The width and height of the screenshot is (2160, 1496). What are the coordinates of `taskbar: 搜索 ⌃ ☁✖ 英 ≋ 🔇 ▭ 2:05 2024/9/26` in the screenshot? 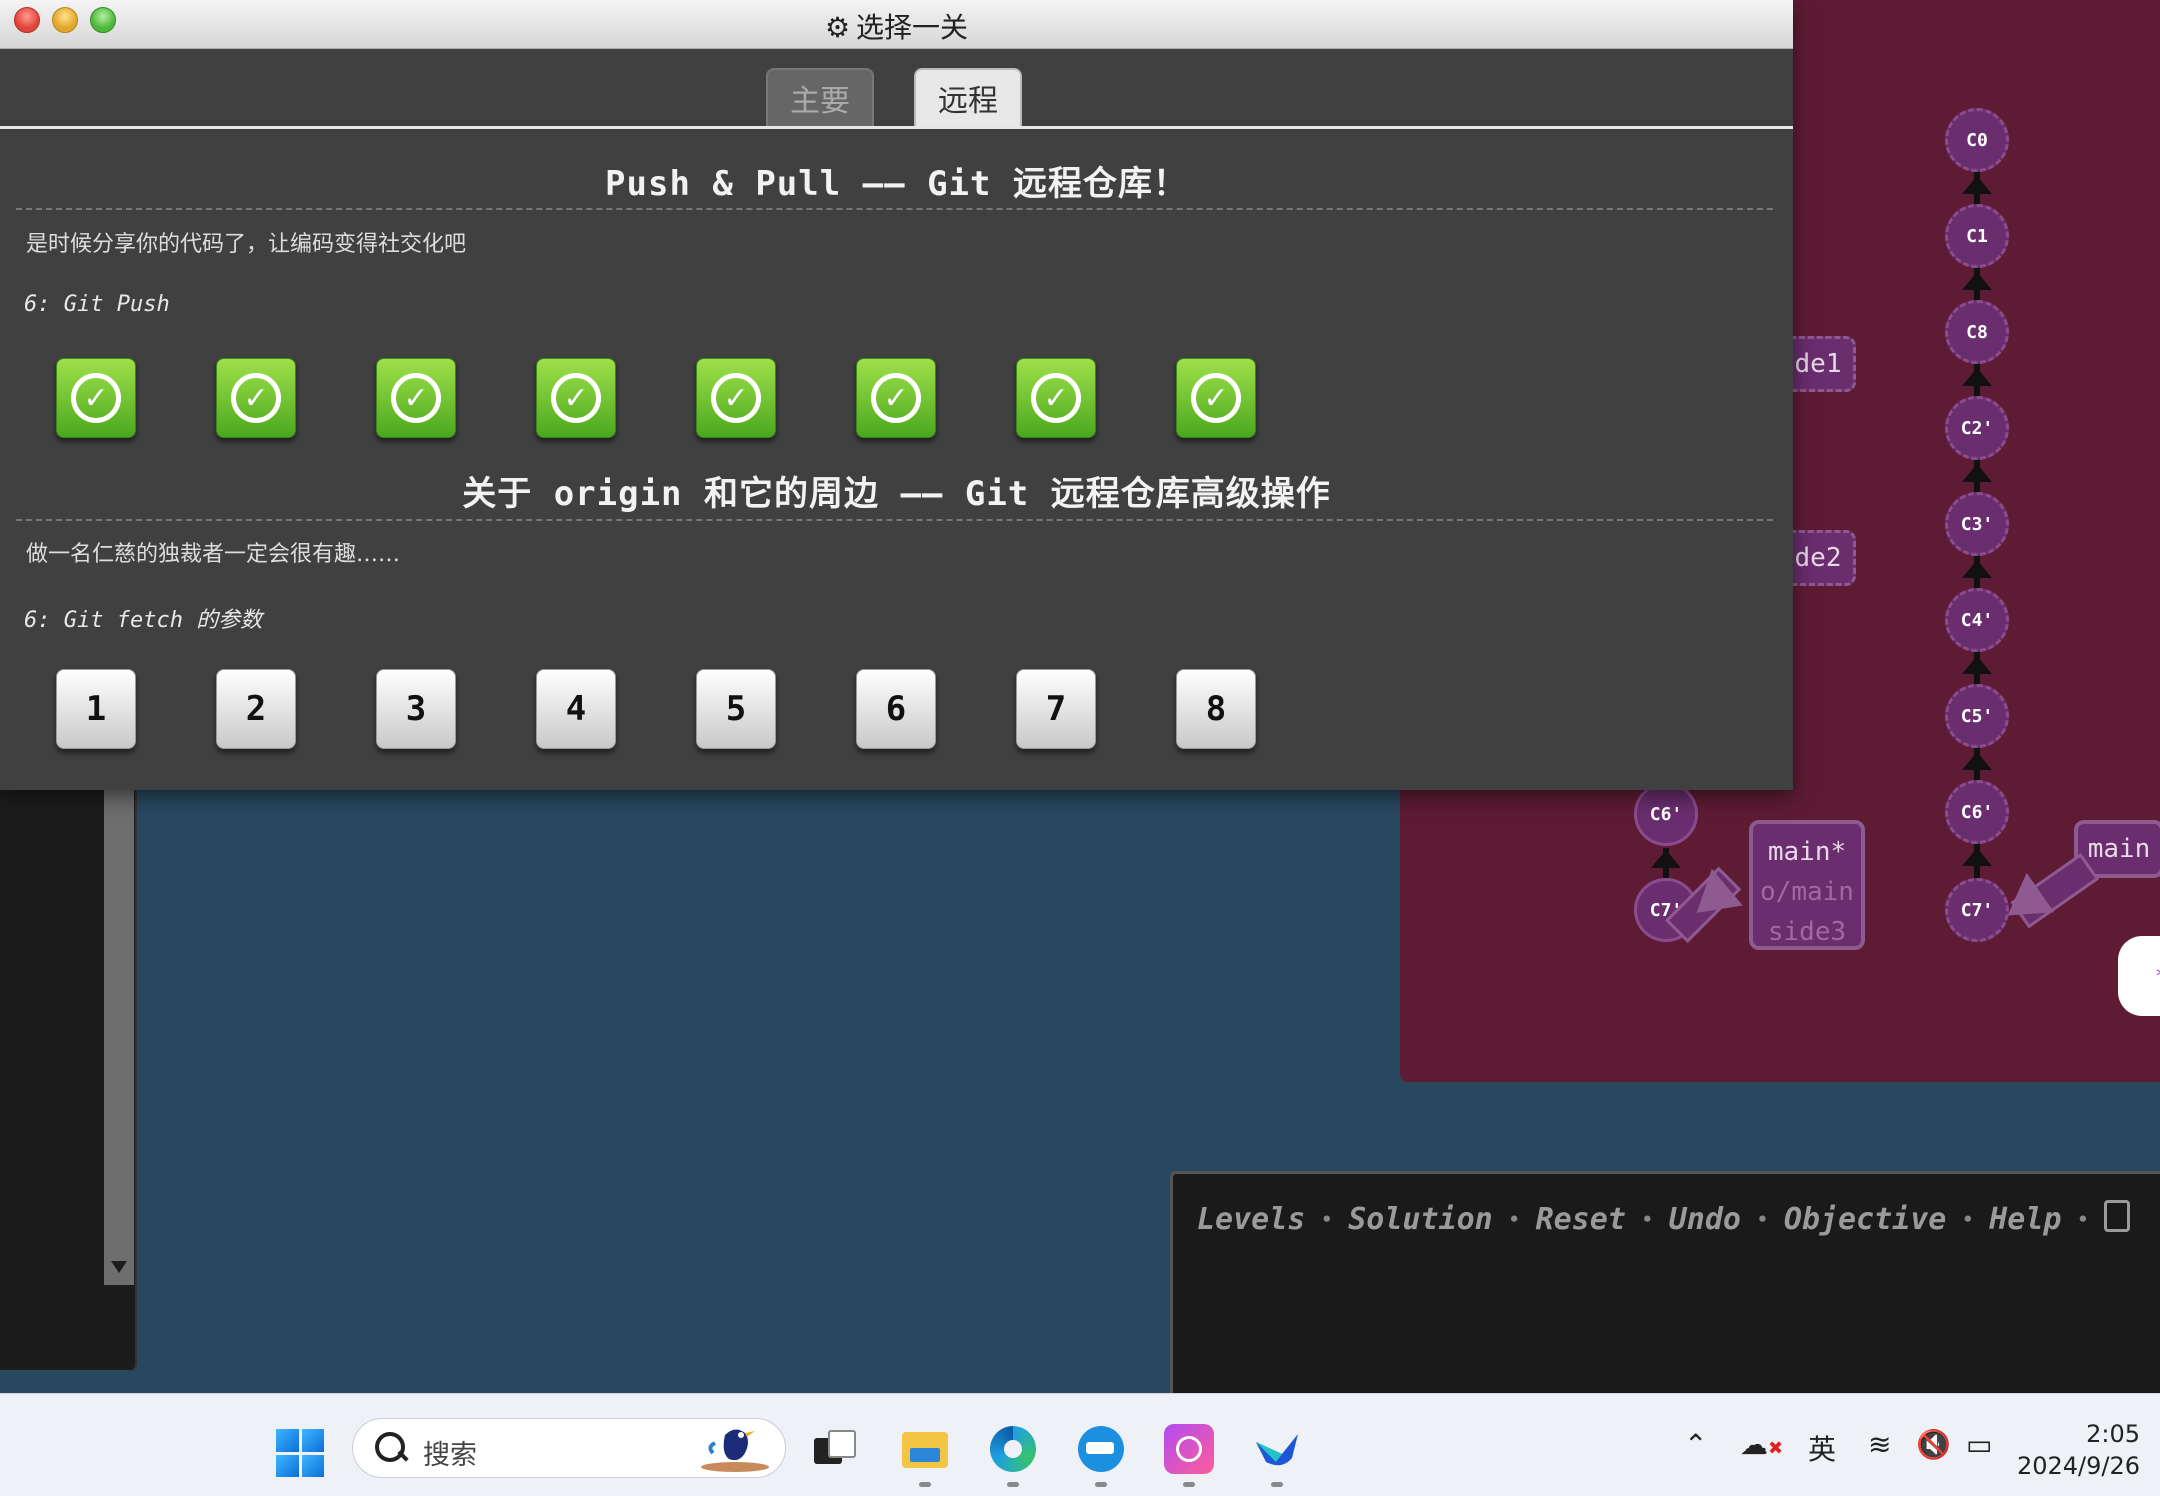 It's located at (1080, 1444).